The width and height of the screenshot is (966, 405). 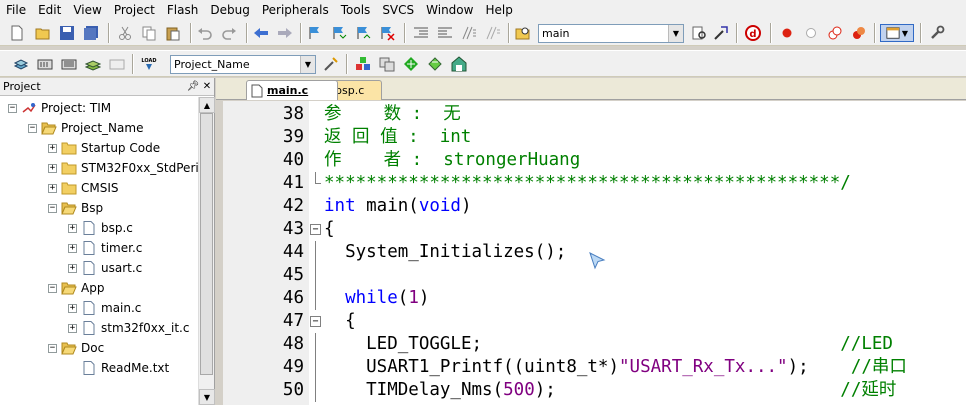 I want to click on file-extensions-icon, so click(x=387, y=64).